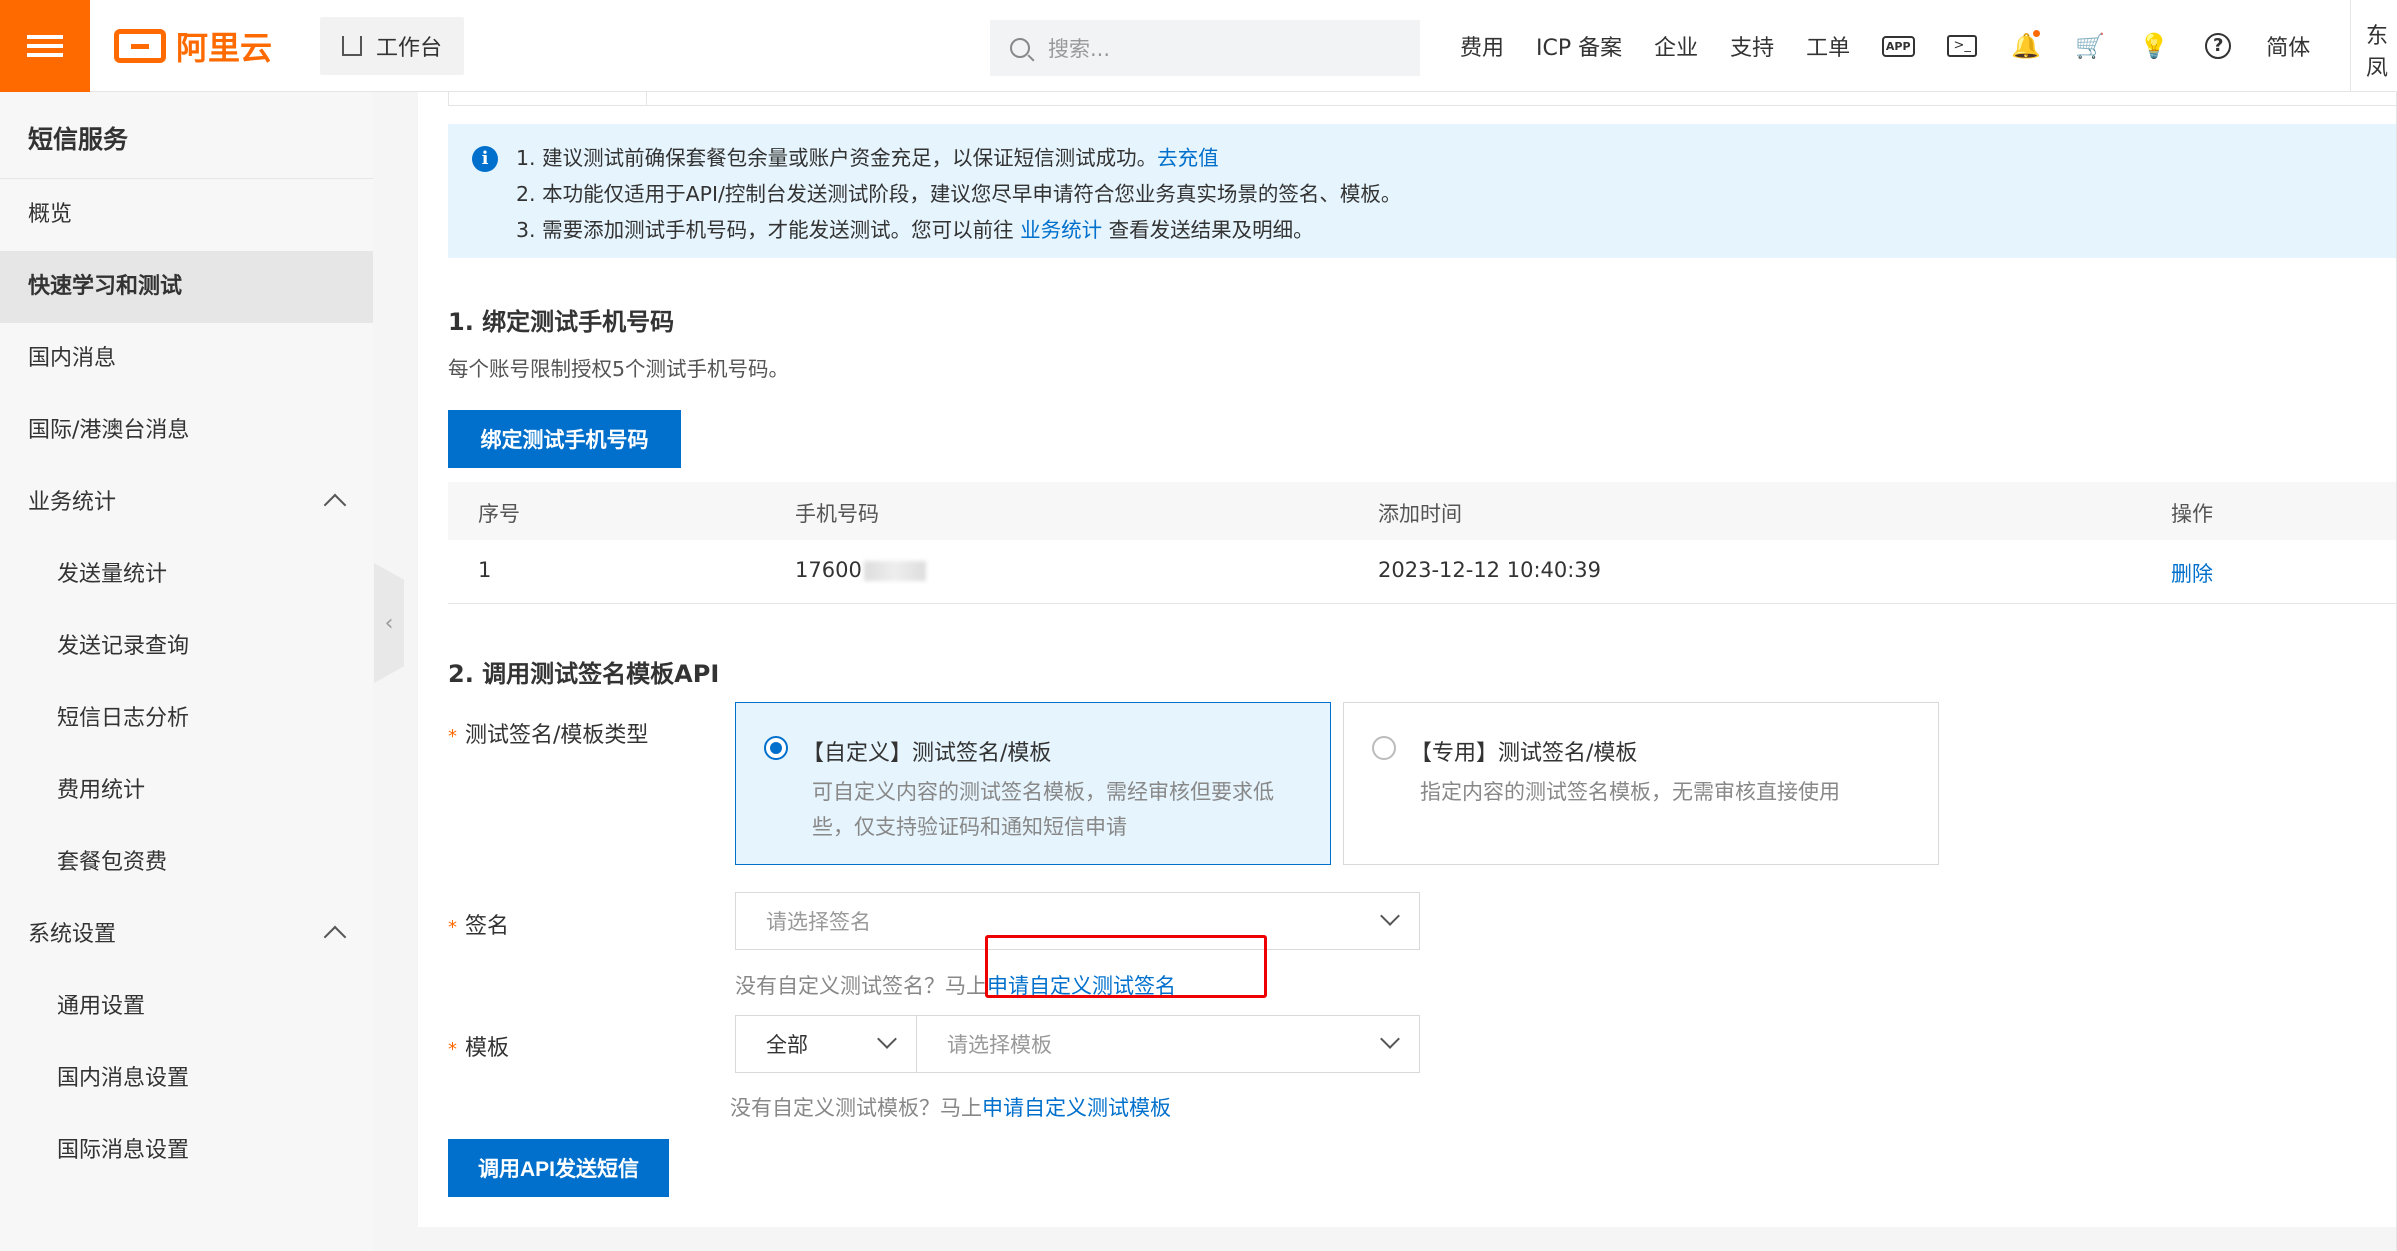  Describe the element at coordinates (2192, 514) in the screenshot. I see `header-action: 操作` at that location.